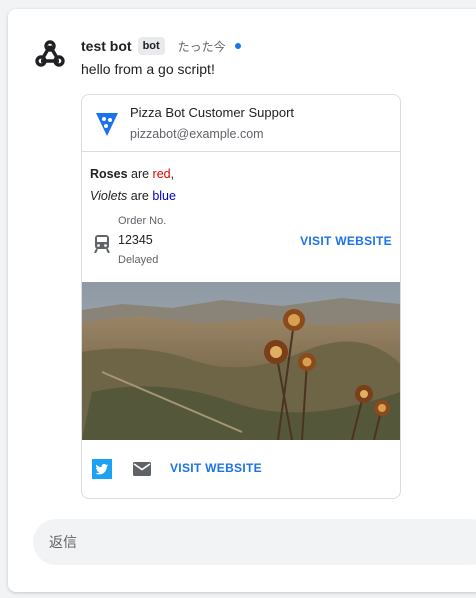  What do you see at coordinates (197, 134) in the screenshot?
I see `card-subtitle: pizzabot@example.com` at bounding box center [197, 134].